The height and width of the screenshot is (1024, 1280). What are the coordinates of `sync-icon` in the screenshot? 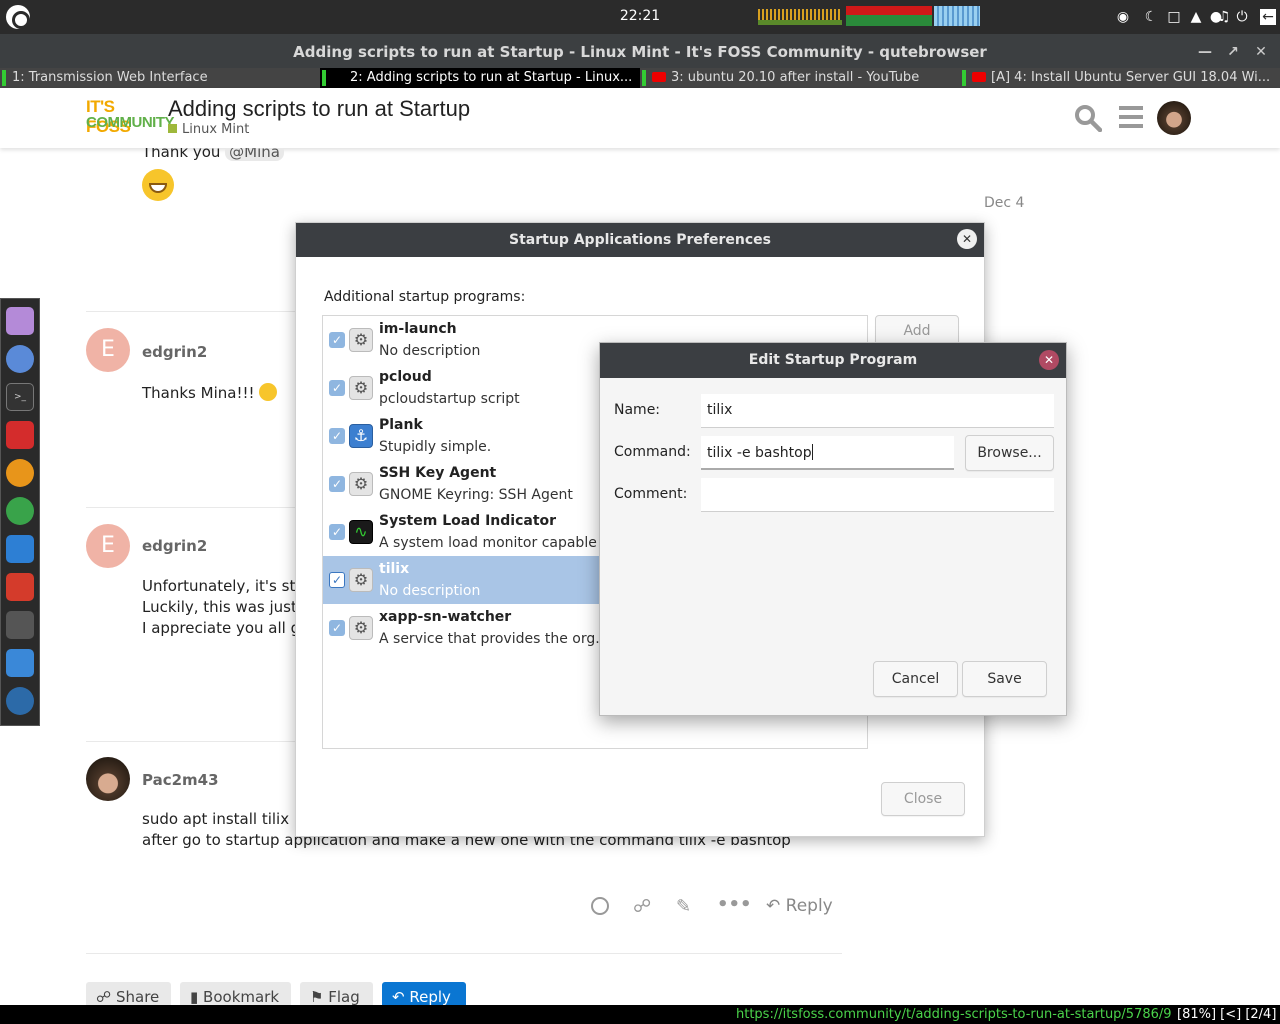 It's located at (20, 511).